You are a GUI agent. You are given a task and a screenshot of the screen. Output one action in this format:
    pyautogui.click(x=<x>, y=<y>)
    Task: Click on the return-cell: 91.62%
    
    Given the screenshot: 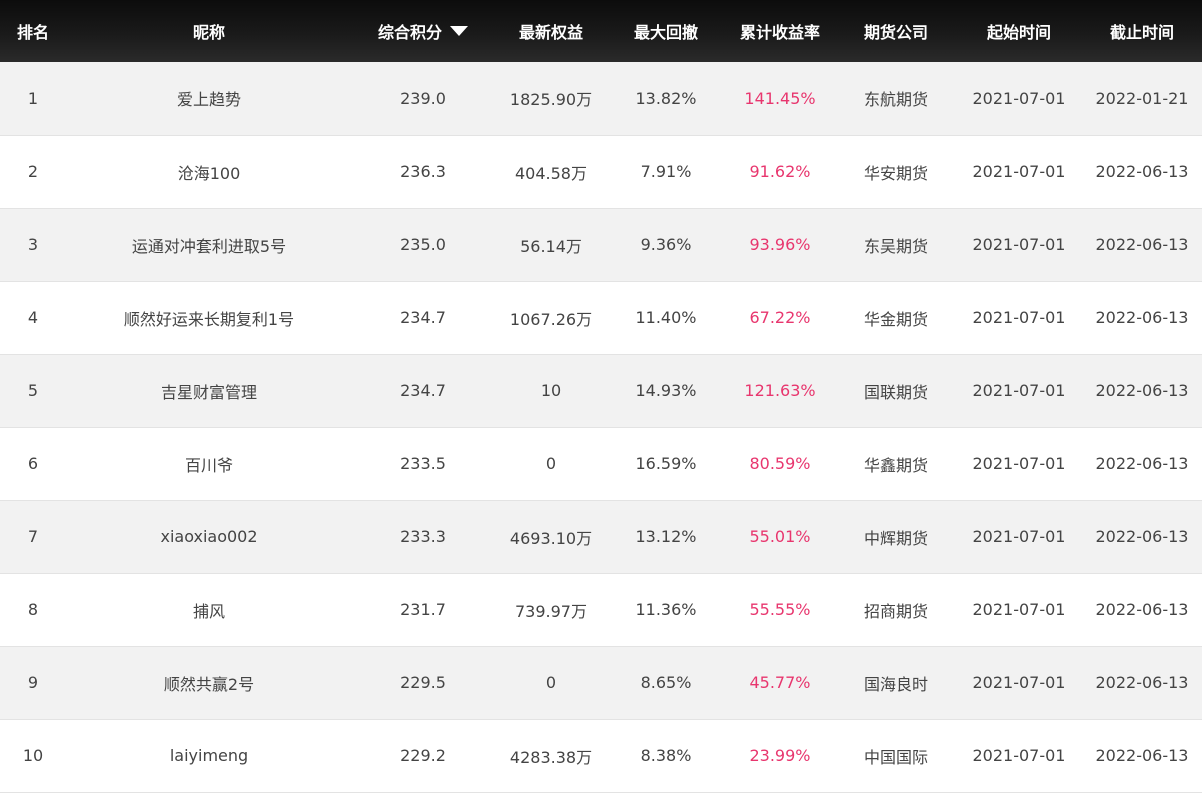 What is the action you would take?
    pyautogui.click(x=780, y=171)
    